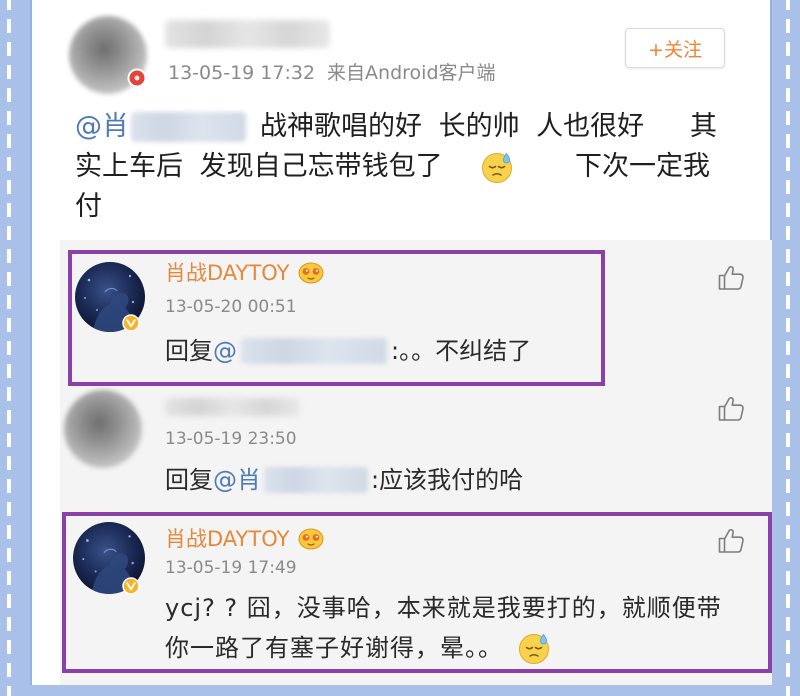 The width and height of the screenshot is (800, 696). What do you see at coordinates (137, 78) in the screenshot?
I see `red-badge-icon` at bounding box center [137, 78].